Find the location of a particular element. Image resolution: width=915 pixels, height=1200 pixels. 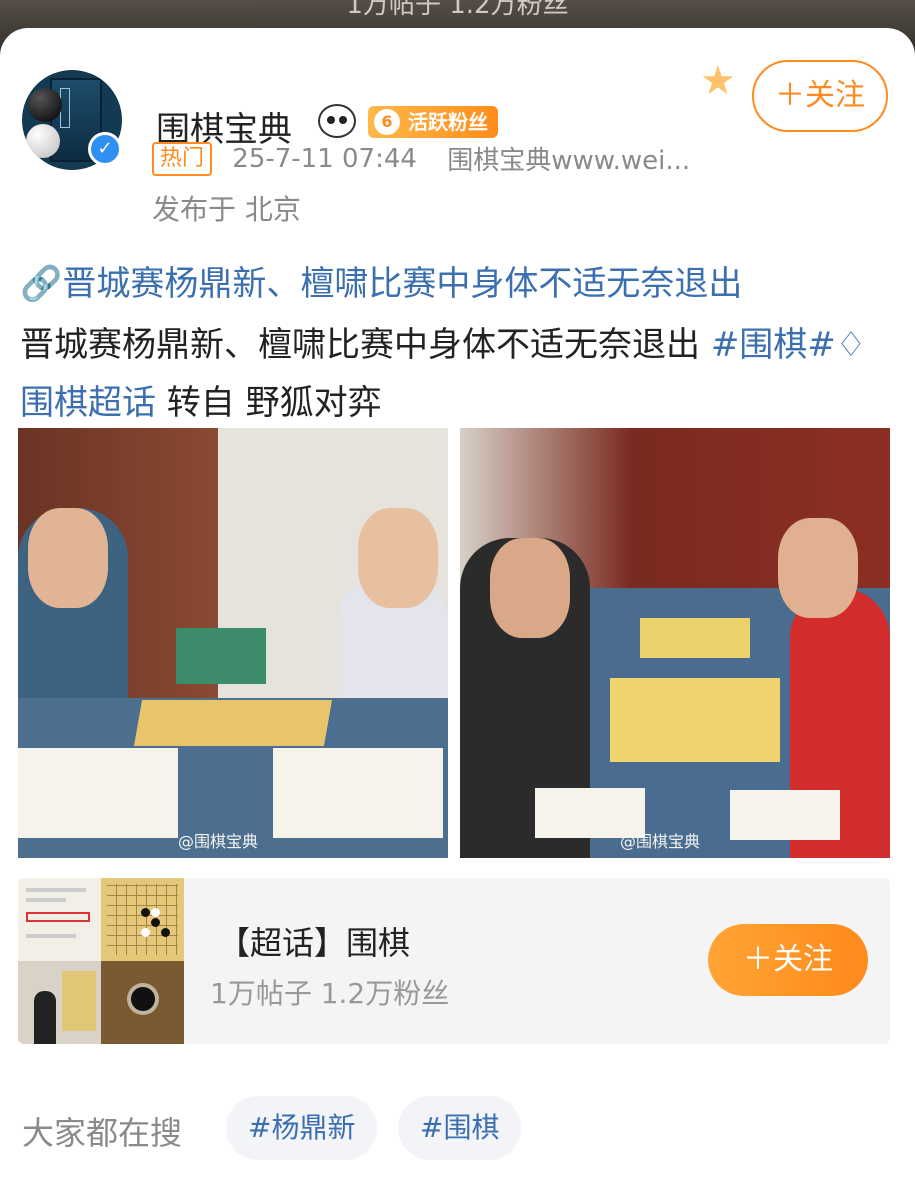

article-link-text: 晋城赛杨鼎新、檀啸比赛中身体不适无奈退出 is located at coordinates (402, 284).